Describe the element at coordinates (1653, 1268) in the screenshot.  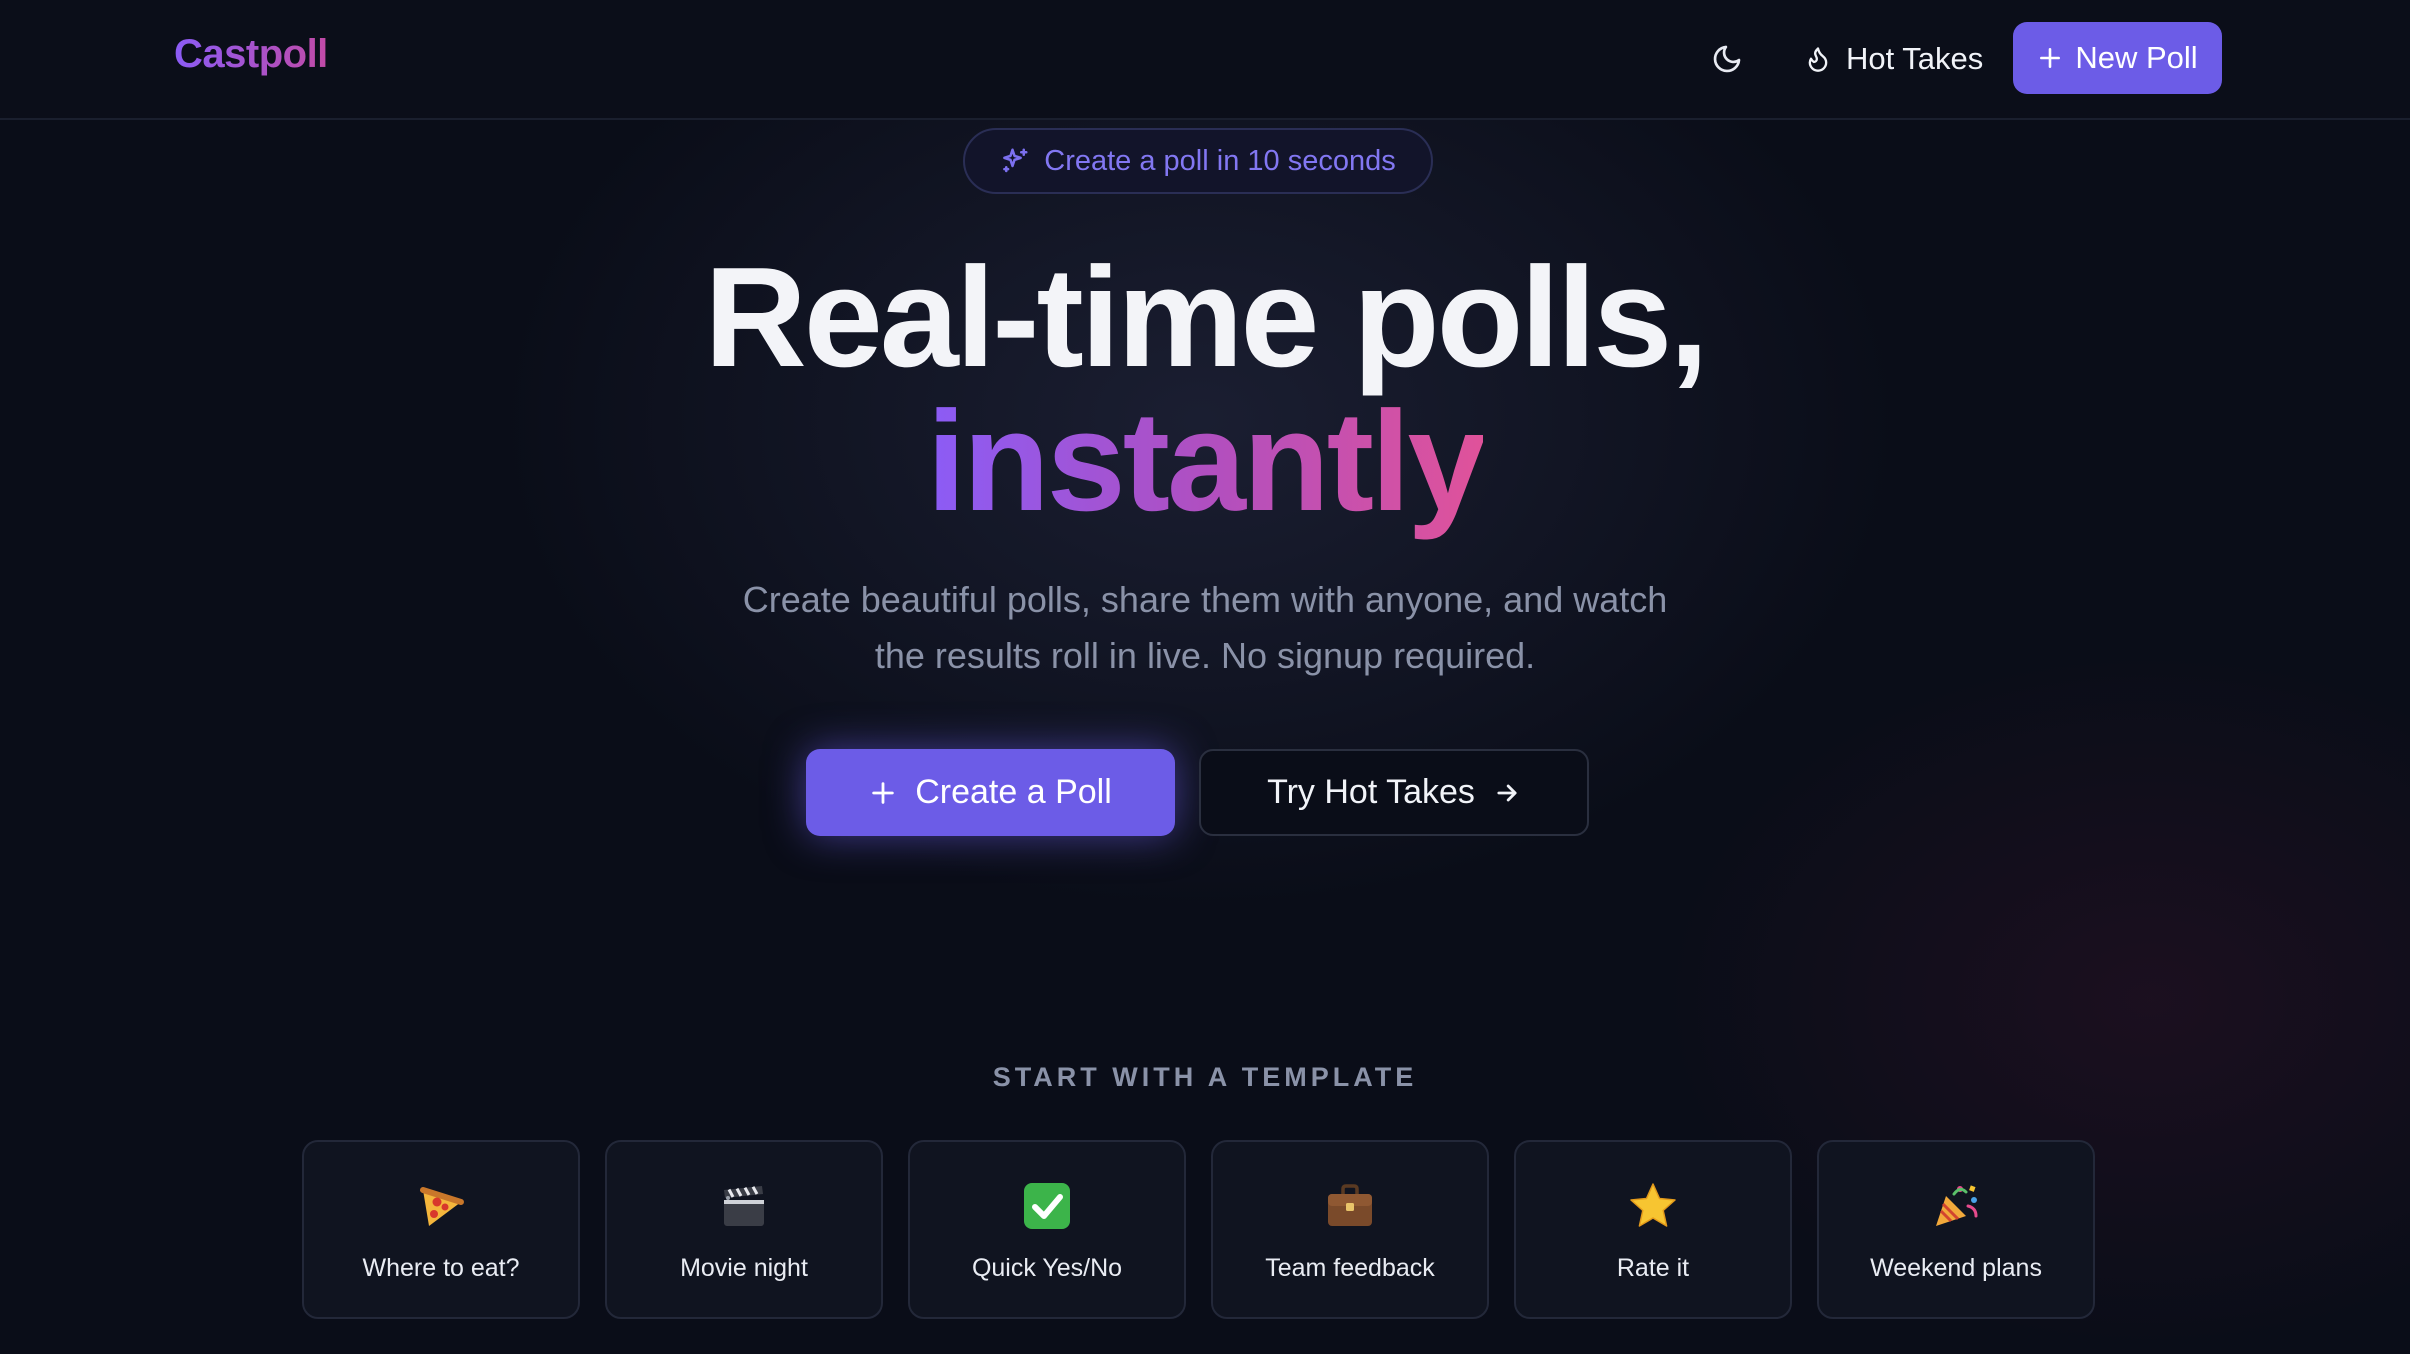
I see `template-label: Rate it` at that location.